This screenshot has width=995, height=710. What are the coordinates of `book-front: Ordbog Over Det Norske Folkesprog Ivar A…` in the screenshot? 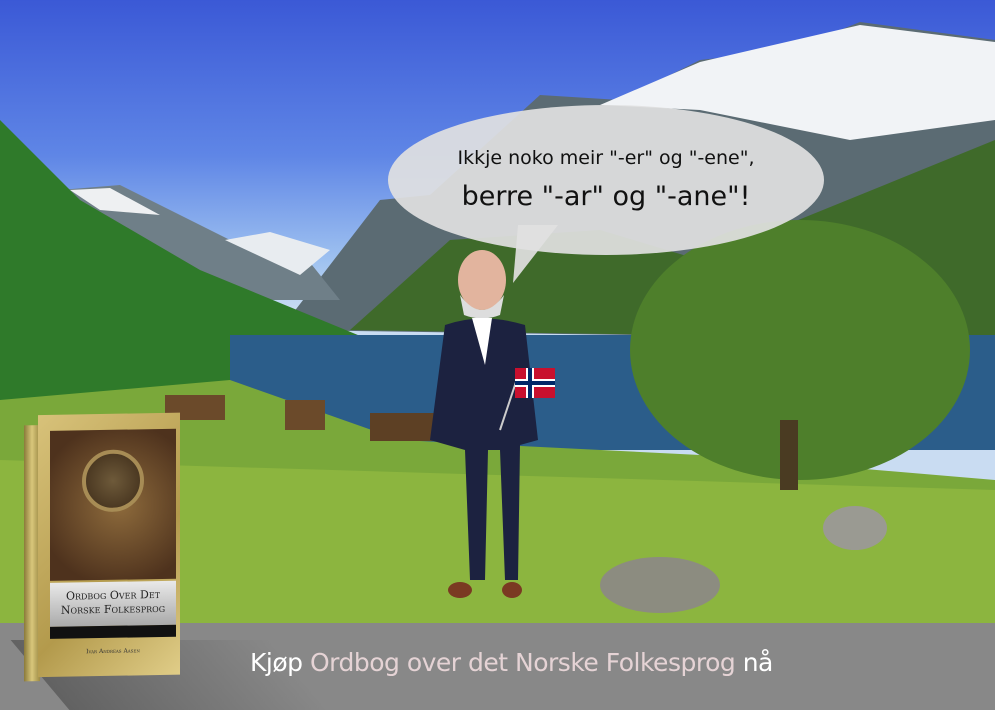 It's located at (109, 545).